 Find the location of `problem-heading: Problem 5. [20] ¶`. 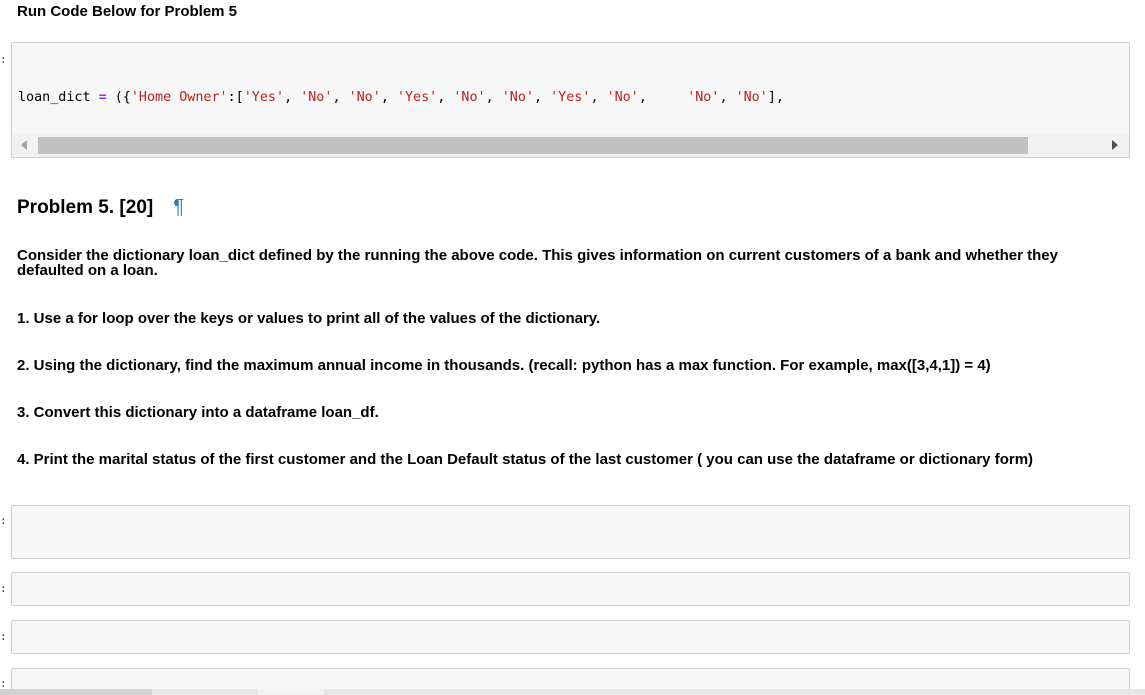

problem-heading: Problem 5. [20] ¶ is located at coordinates (100, 207).